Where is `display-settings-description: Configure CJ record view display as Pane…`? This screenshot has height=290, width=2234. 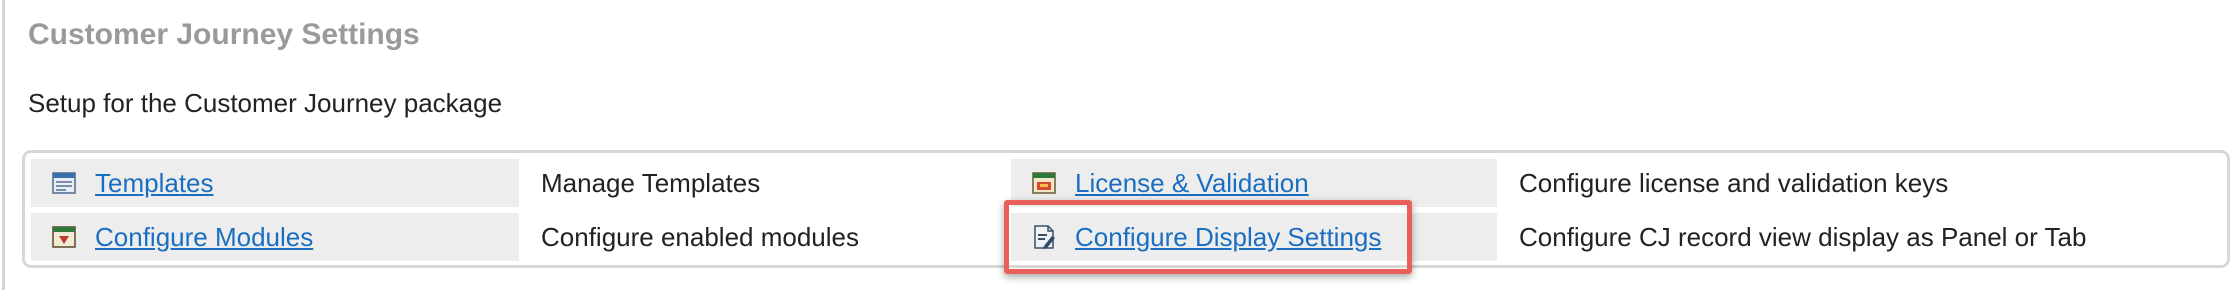
display-settings-description: Configure CJ record view display as Pane… is located at coordinates (1803, 236).